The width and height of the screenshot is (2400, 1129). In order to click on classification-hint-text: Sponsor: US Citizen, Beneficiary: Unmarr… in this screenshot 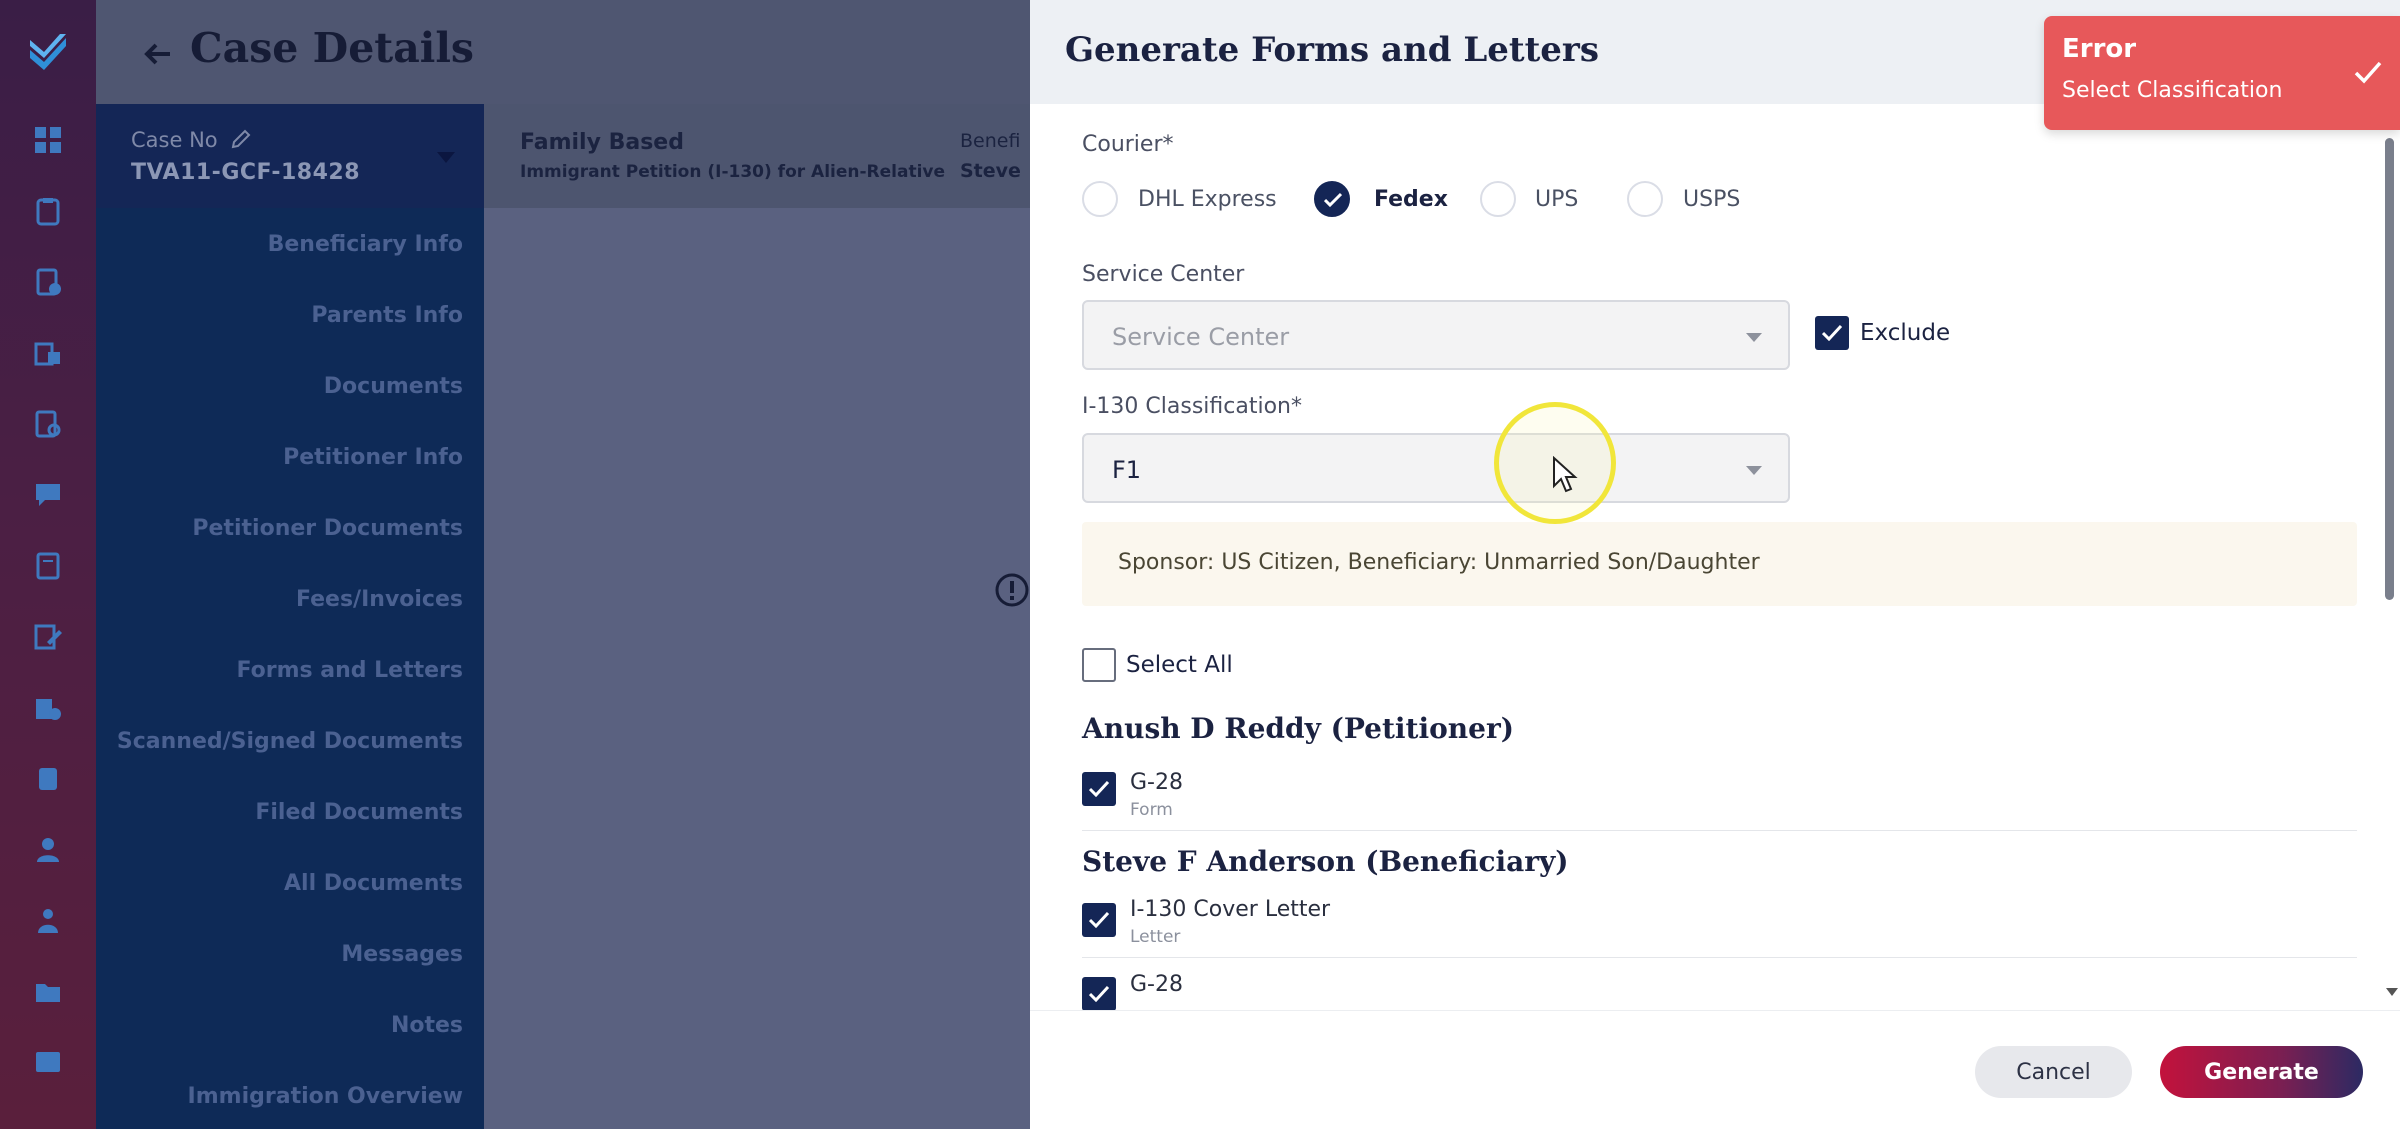, I will do `click(1439, 562)`.